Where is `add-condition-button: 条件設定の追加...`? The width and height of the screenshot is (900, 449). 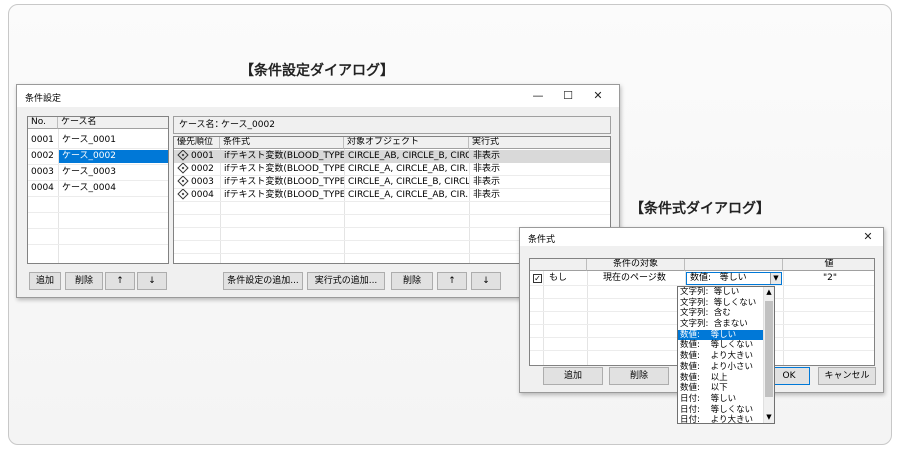
add-condition-button: 条件設定の追加... is located at coordinates (263, 281).